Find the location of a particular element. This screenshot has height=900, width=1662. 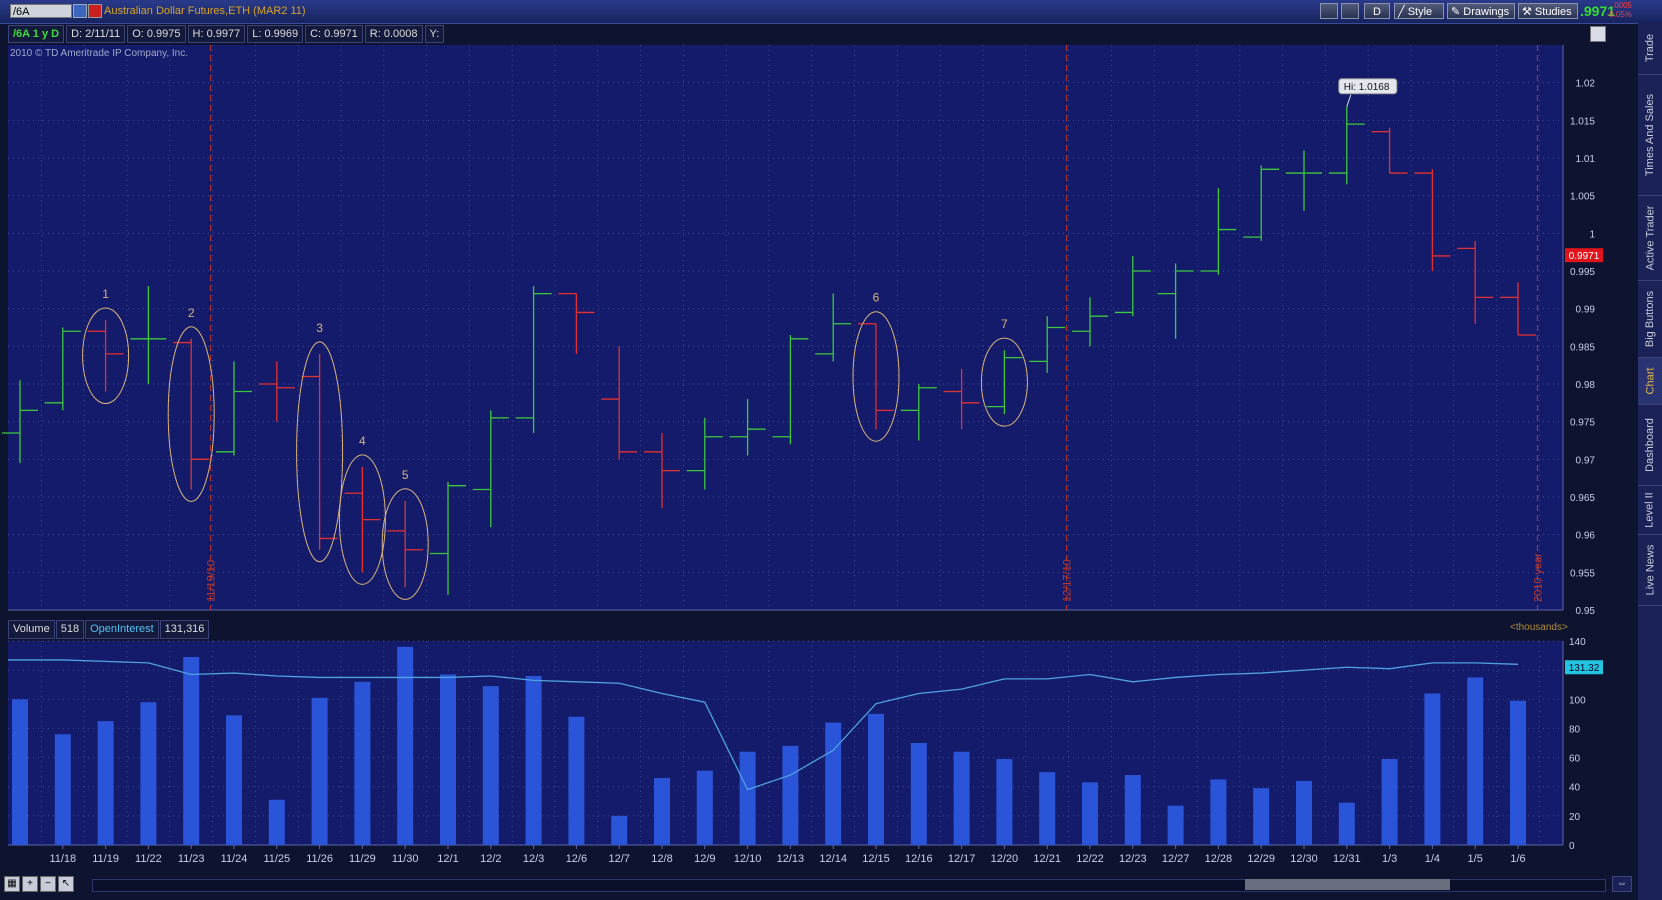

scrollbar-thumb is located at coordinates (1347, 884).